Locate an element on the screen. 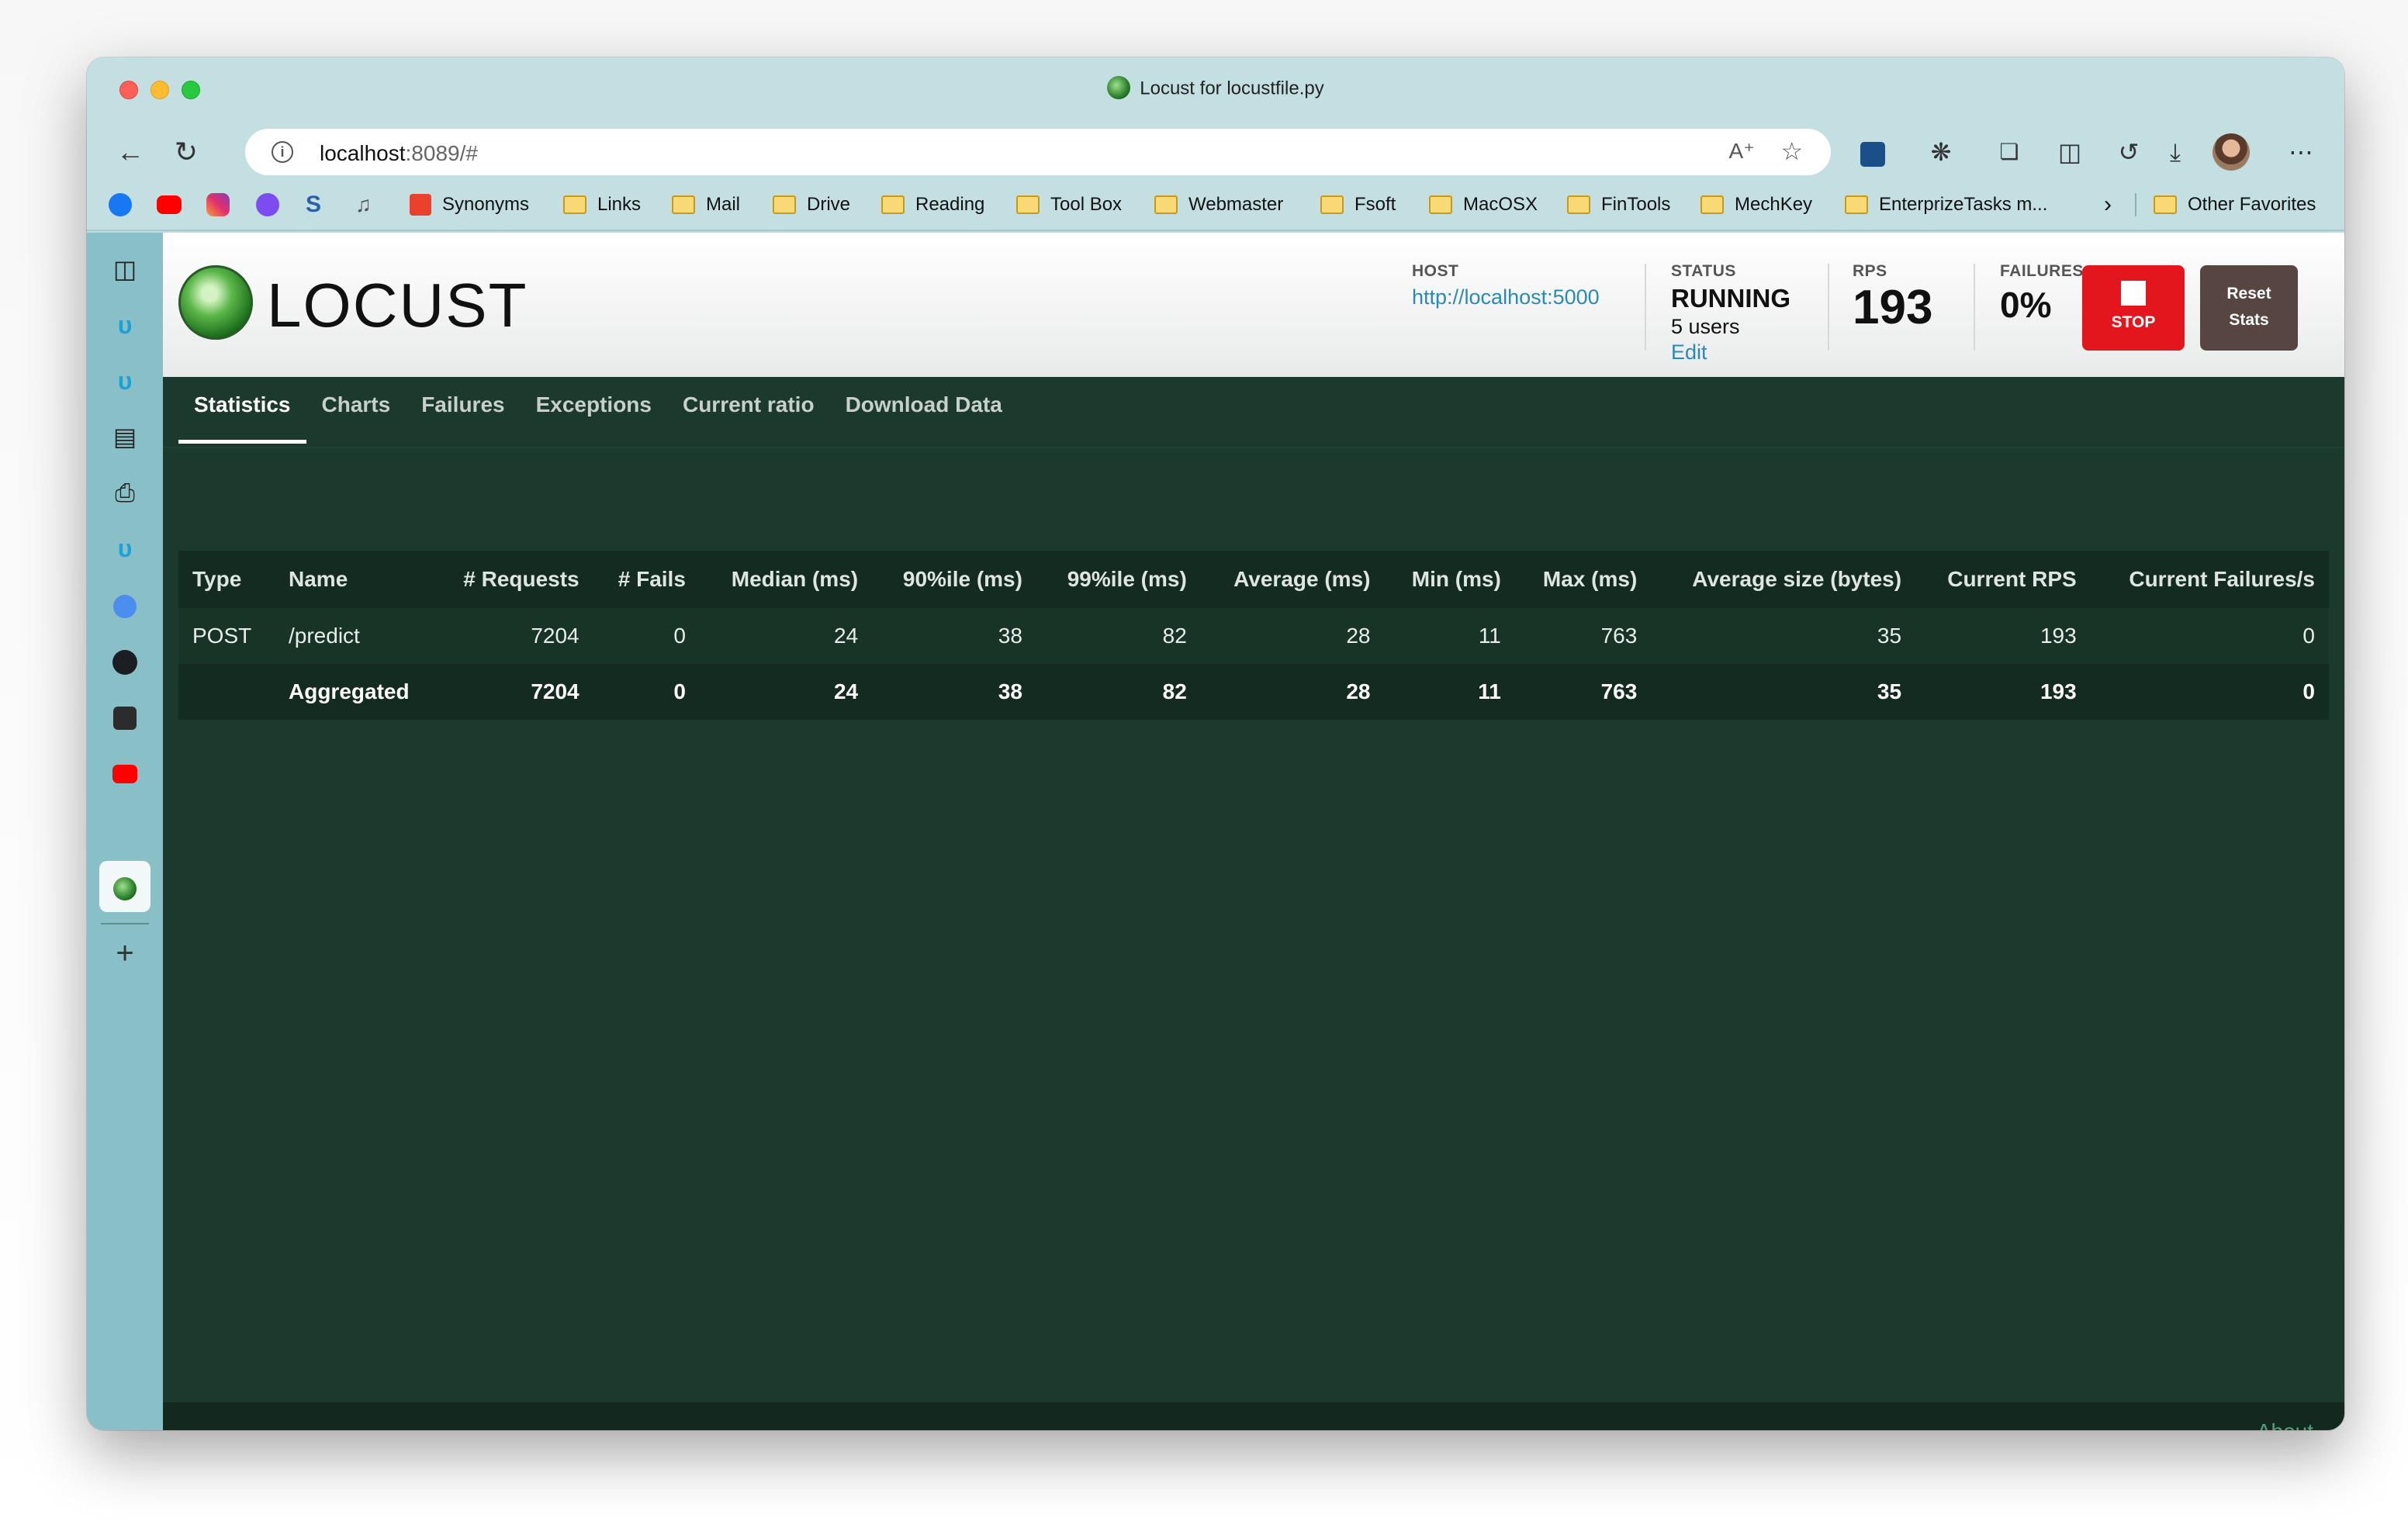  youtube-icon is located at coordinates (125, 771).